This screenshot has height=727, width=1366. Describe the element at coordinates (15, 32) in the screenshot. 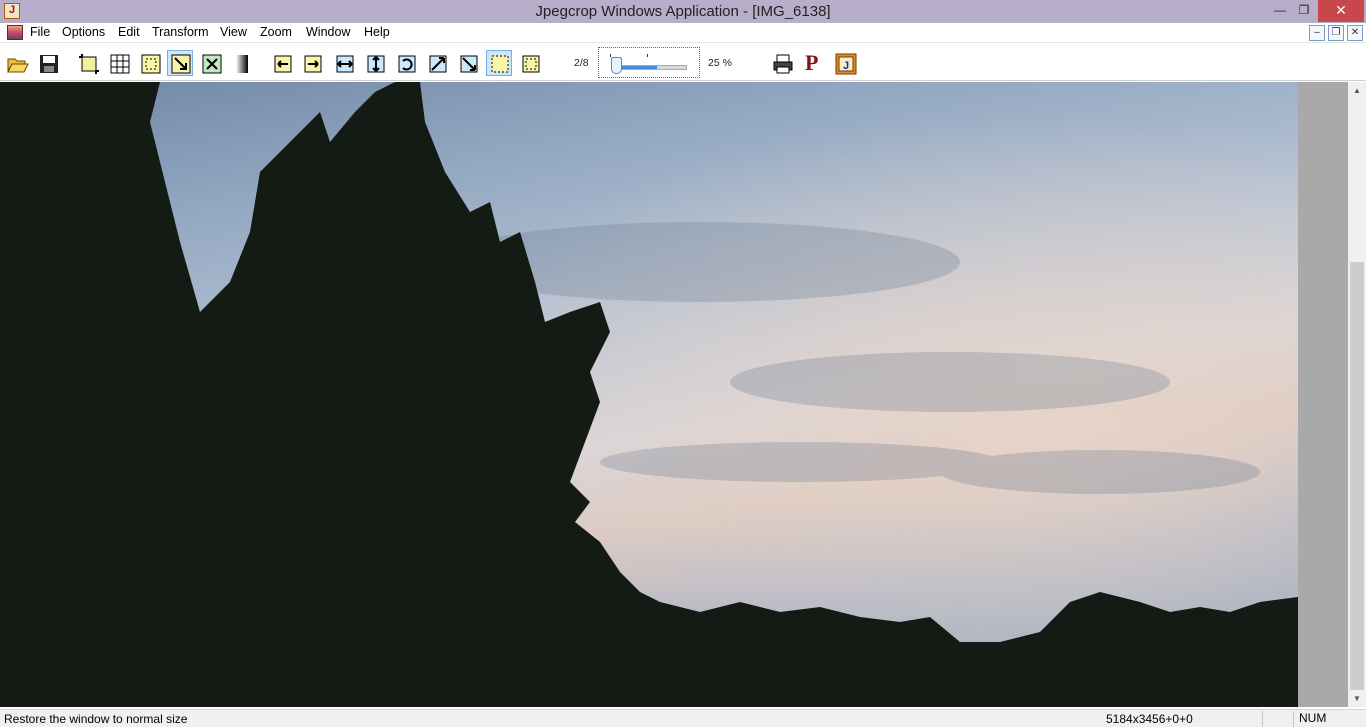

I see `document-icon` at that location.